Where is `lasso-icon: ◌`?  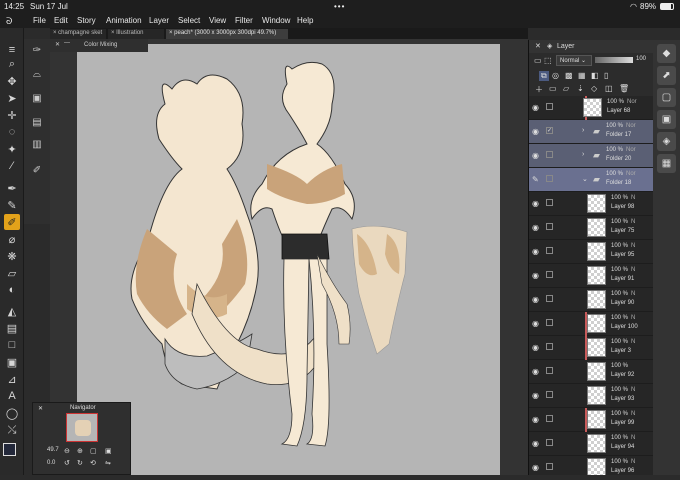
lasso-icon: ◌ is located at coordinates (12, 132).